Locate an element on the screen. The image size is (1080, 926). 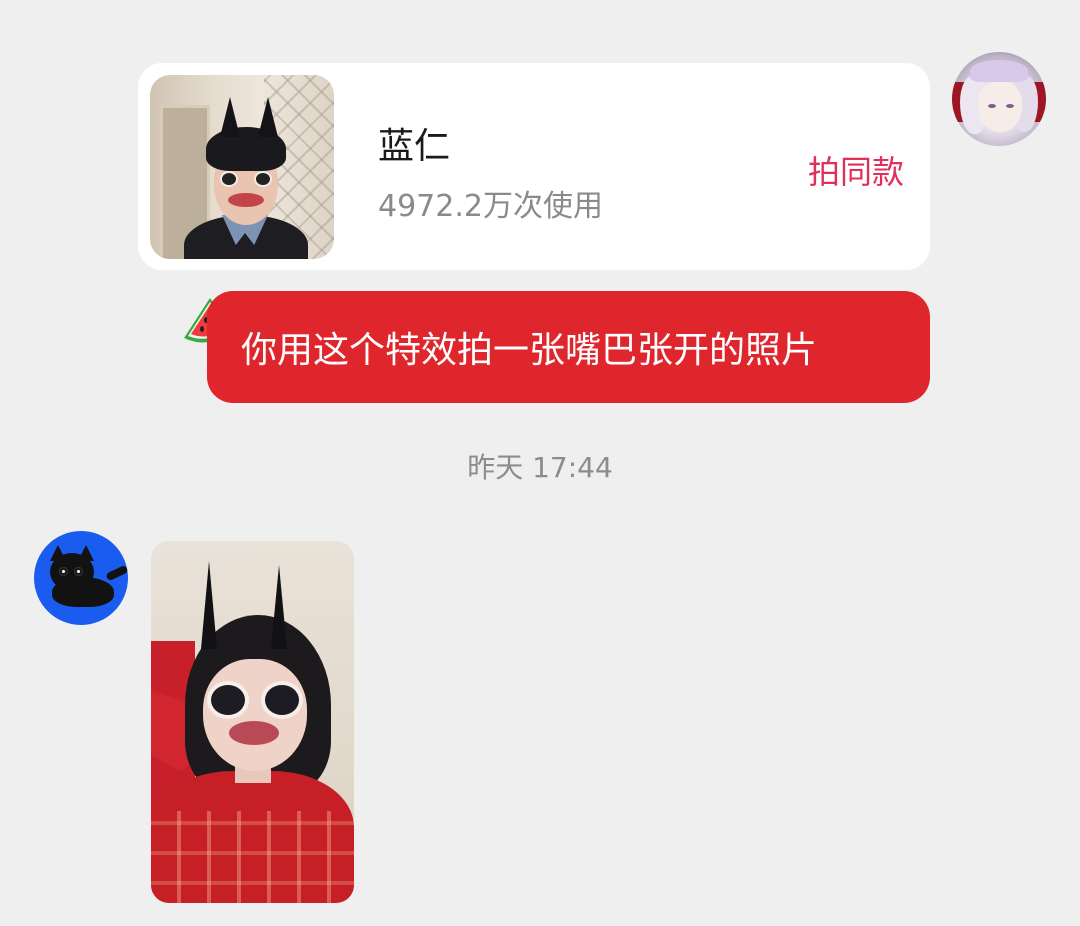
message-text: 你用这个特效拍一张嘴巴张开的照片 is located at coordinates (529, 350).